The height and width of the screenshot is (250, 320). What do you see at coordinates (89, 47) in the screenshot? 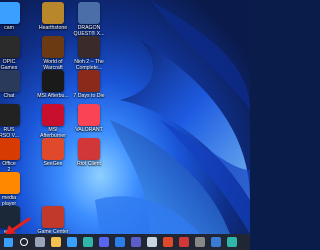
I see `nioh-2-icon` at bounding box center [89, 47].